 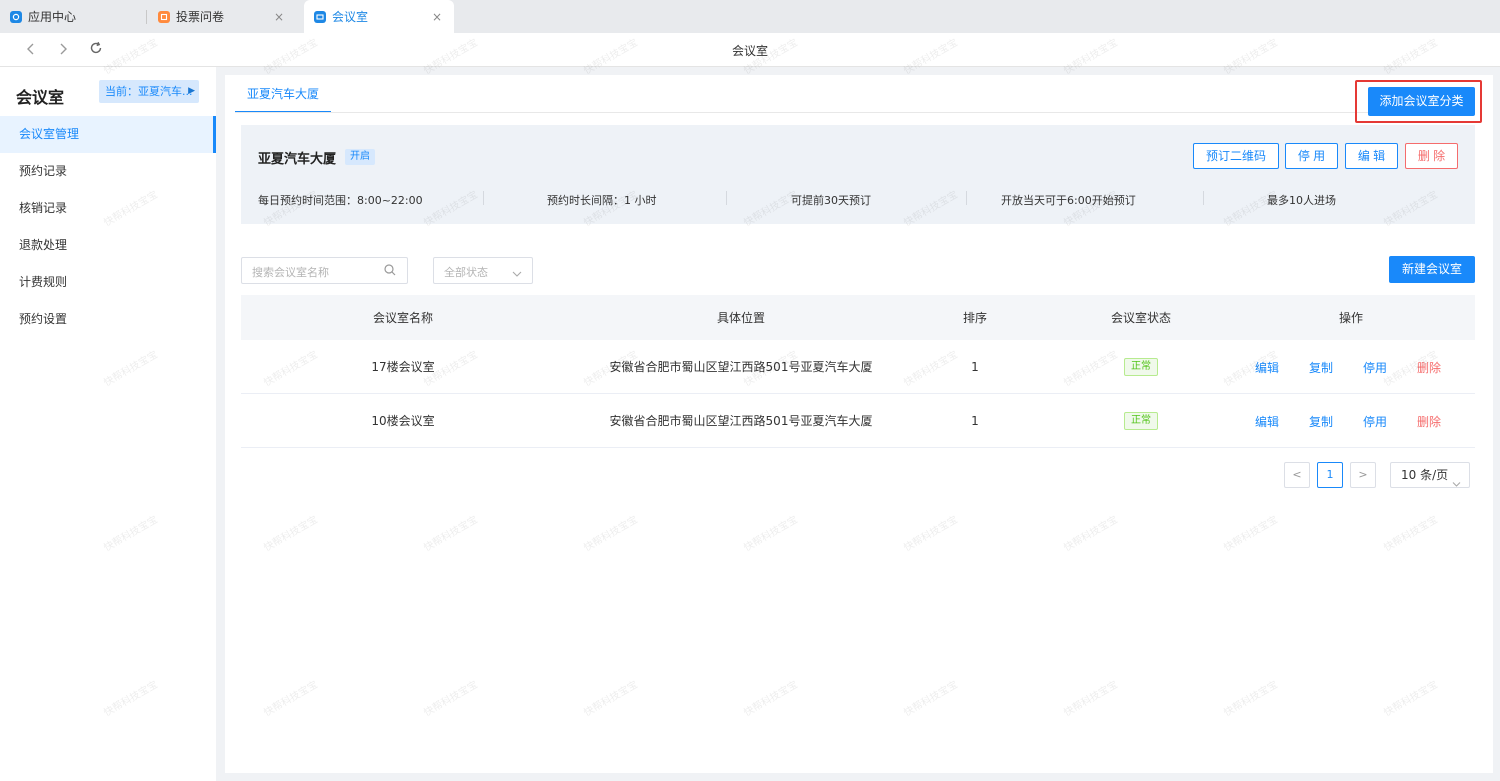 I want to click on sidebar-item-verification-records: 核销记录, so click(x=108, y=208).